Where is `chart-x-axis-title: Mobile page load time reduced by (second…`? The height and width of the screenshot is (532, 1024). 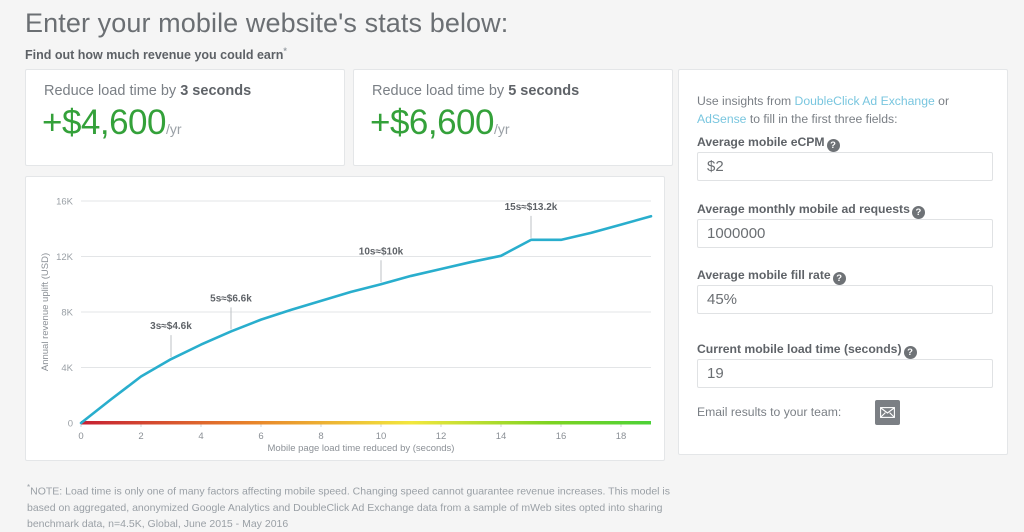
chart-x-axis-title: Mobile page load time reduced by (second… is located at coordinates (361, 448).